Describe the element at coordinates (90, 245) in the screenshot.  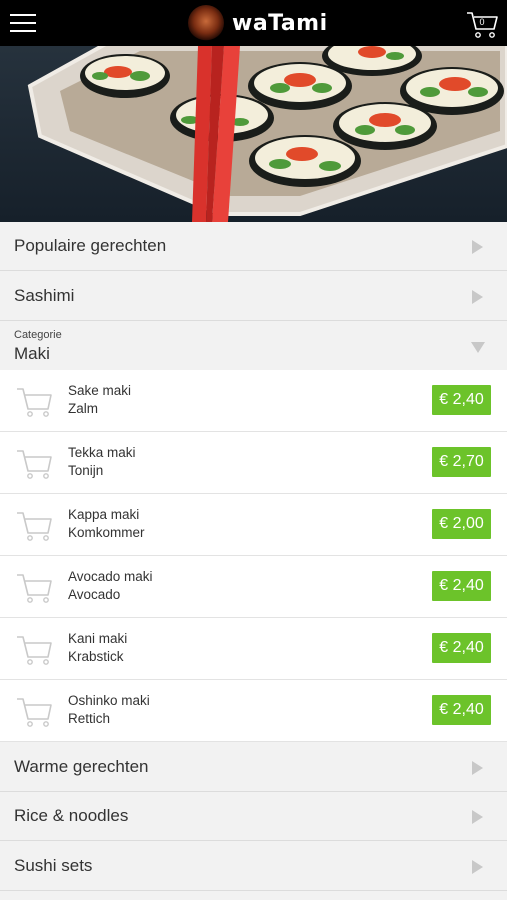
I see `category-label: Populaire gerechten` at that location.